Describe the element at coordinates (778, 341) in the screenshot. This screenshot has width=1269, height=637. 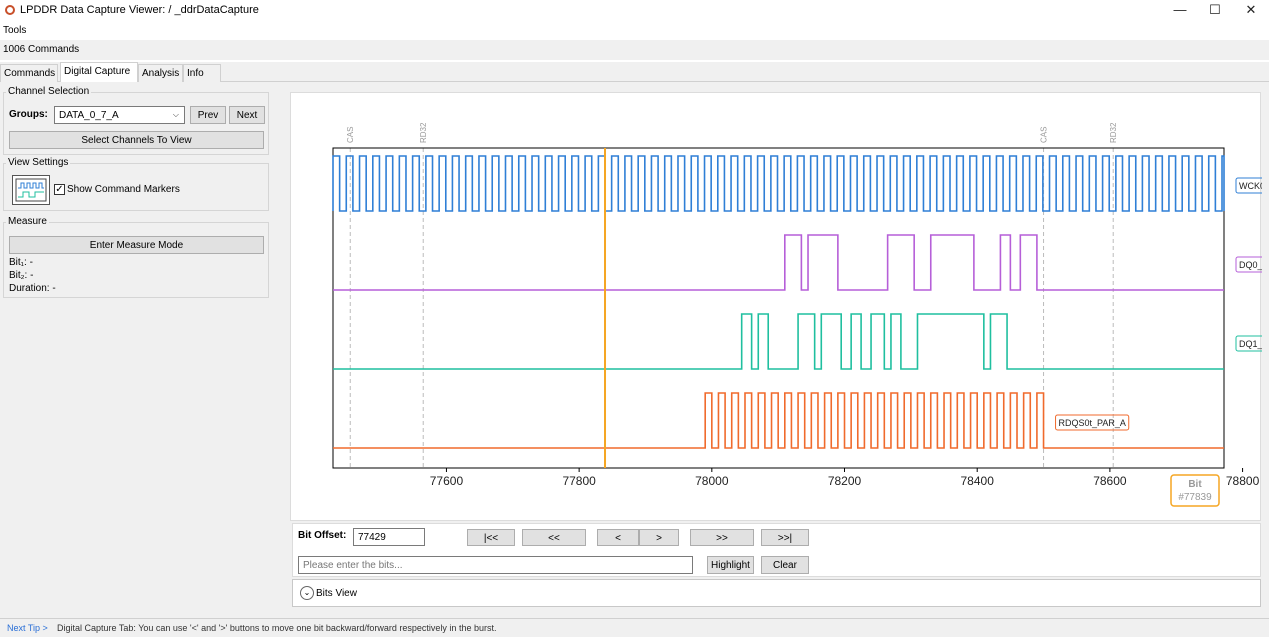
I see `waveform-dq1_a` at that location.